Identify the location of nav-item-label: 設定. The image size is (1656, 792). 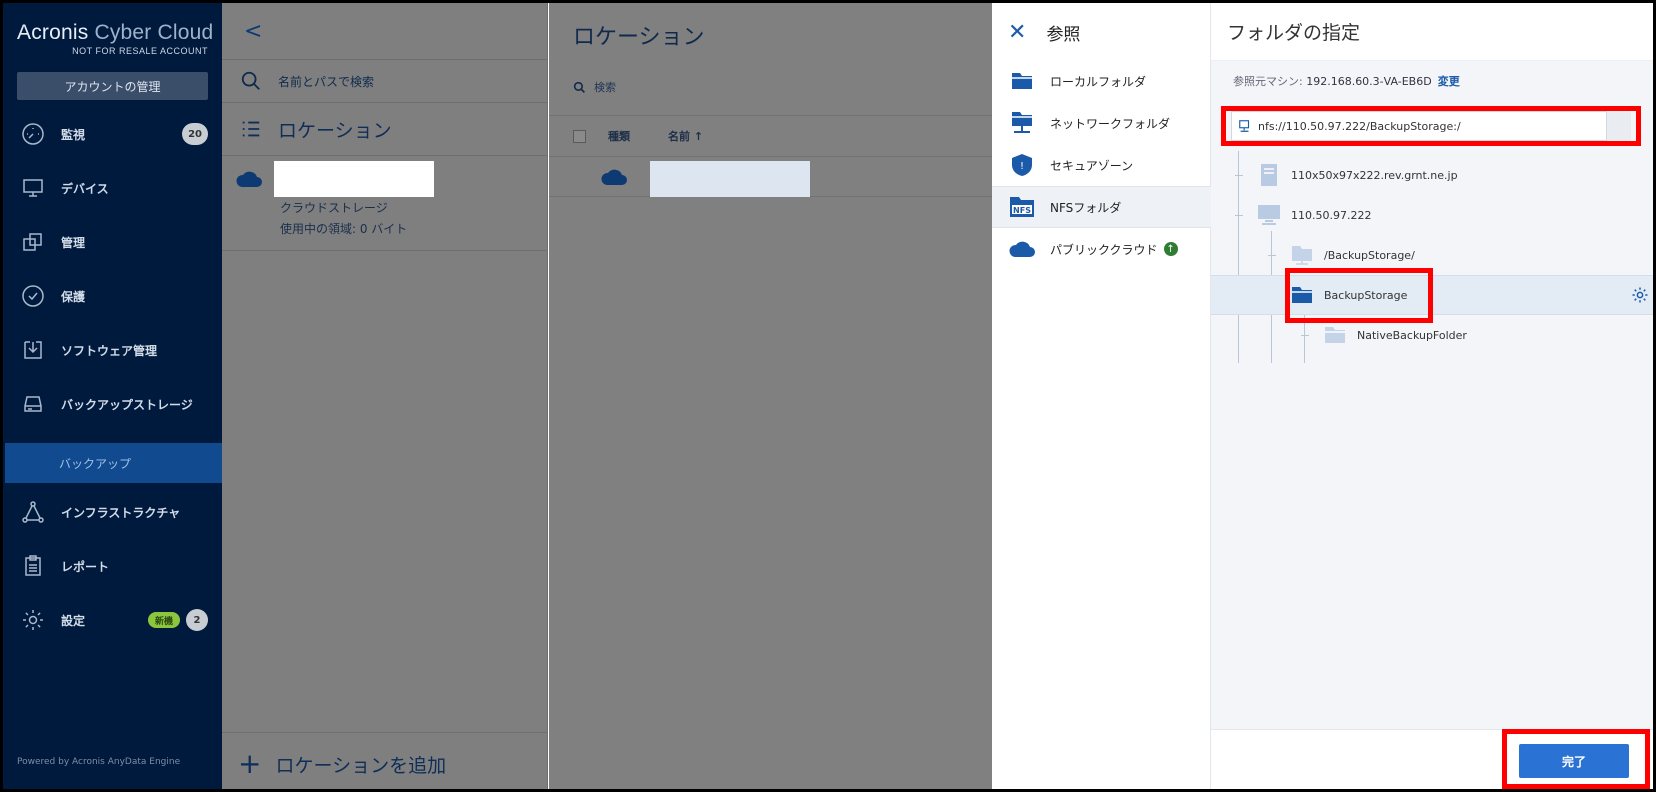
(73, 620).